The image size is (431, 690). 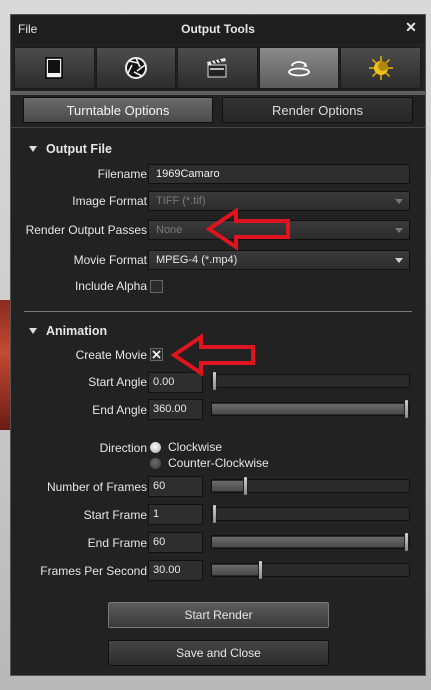 What do you see at coordinates (111, 355) in the screenshot?
I see `create-movie-label: Create Movie` at bounding box center [111, 355].